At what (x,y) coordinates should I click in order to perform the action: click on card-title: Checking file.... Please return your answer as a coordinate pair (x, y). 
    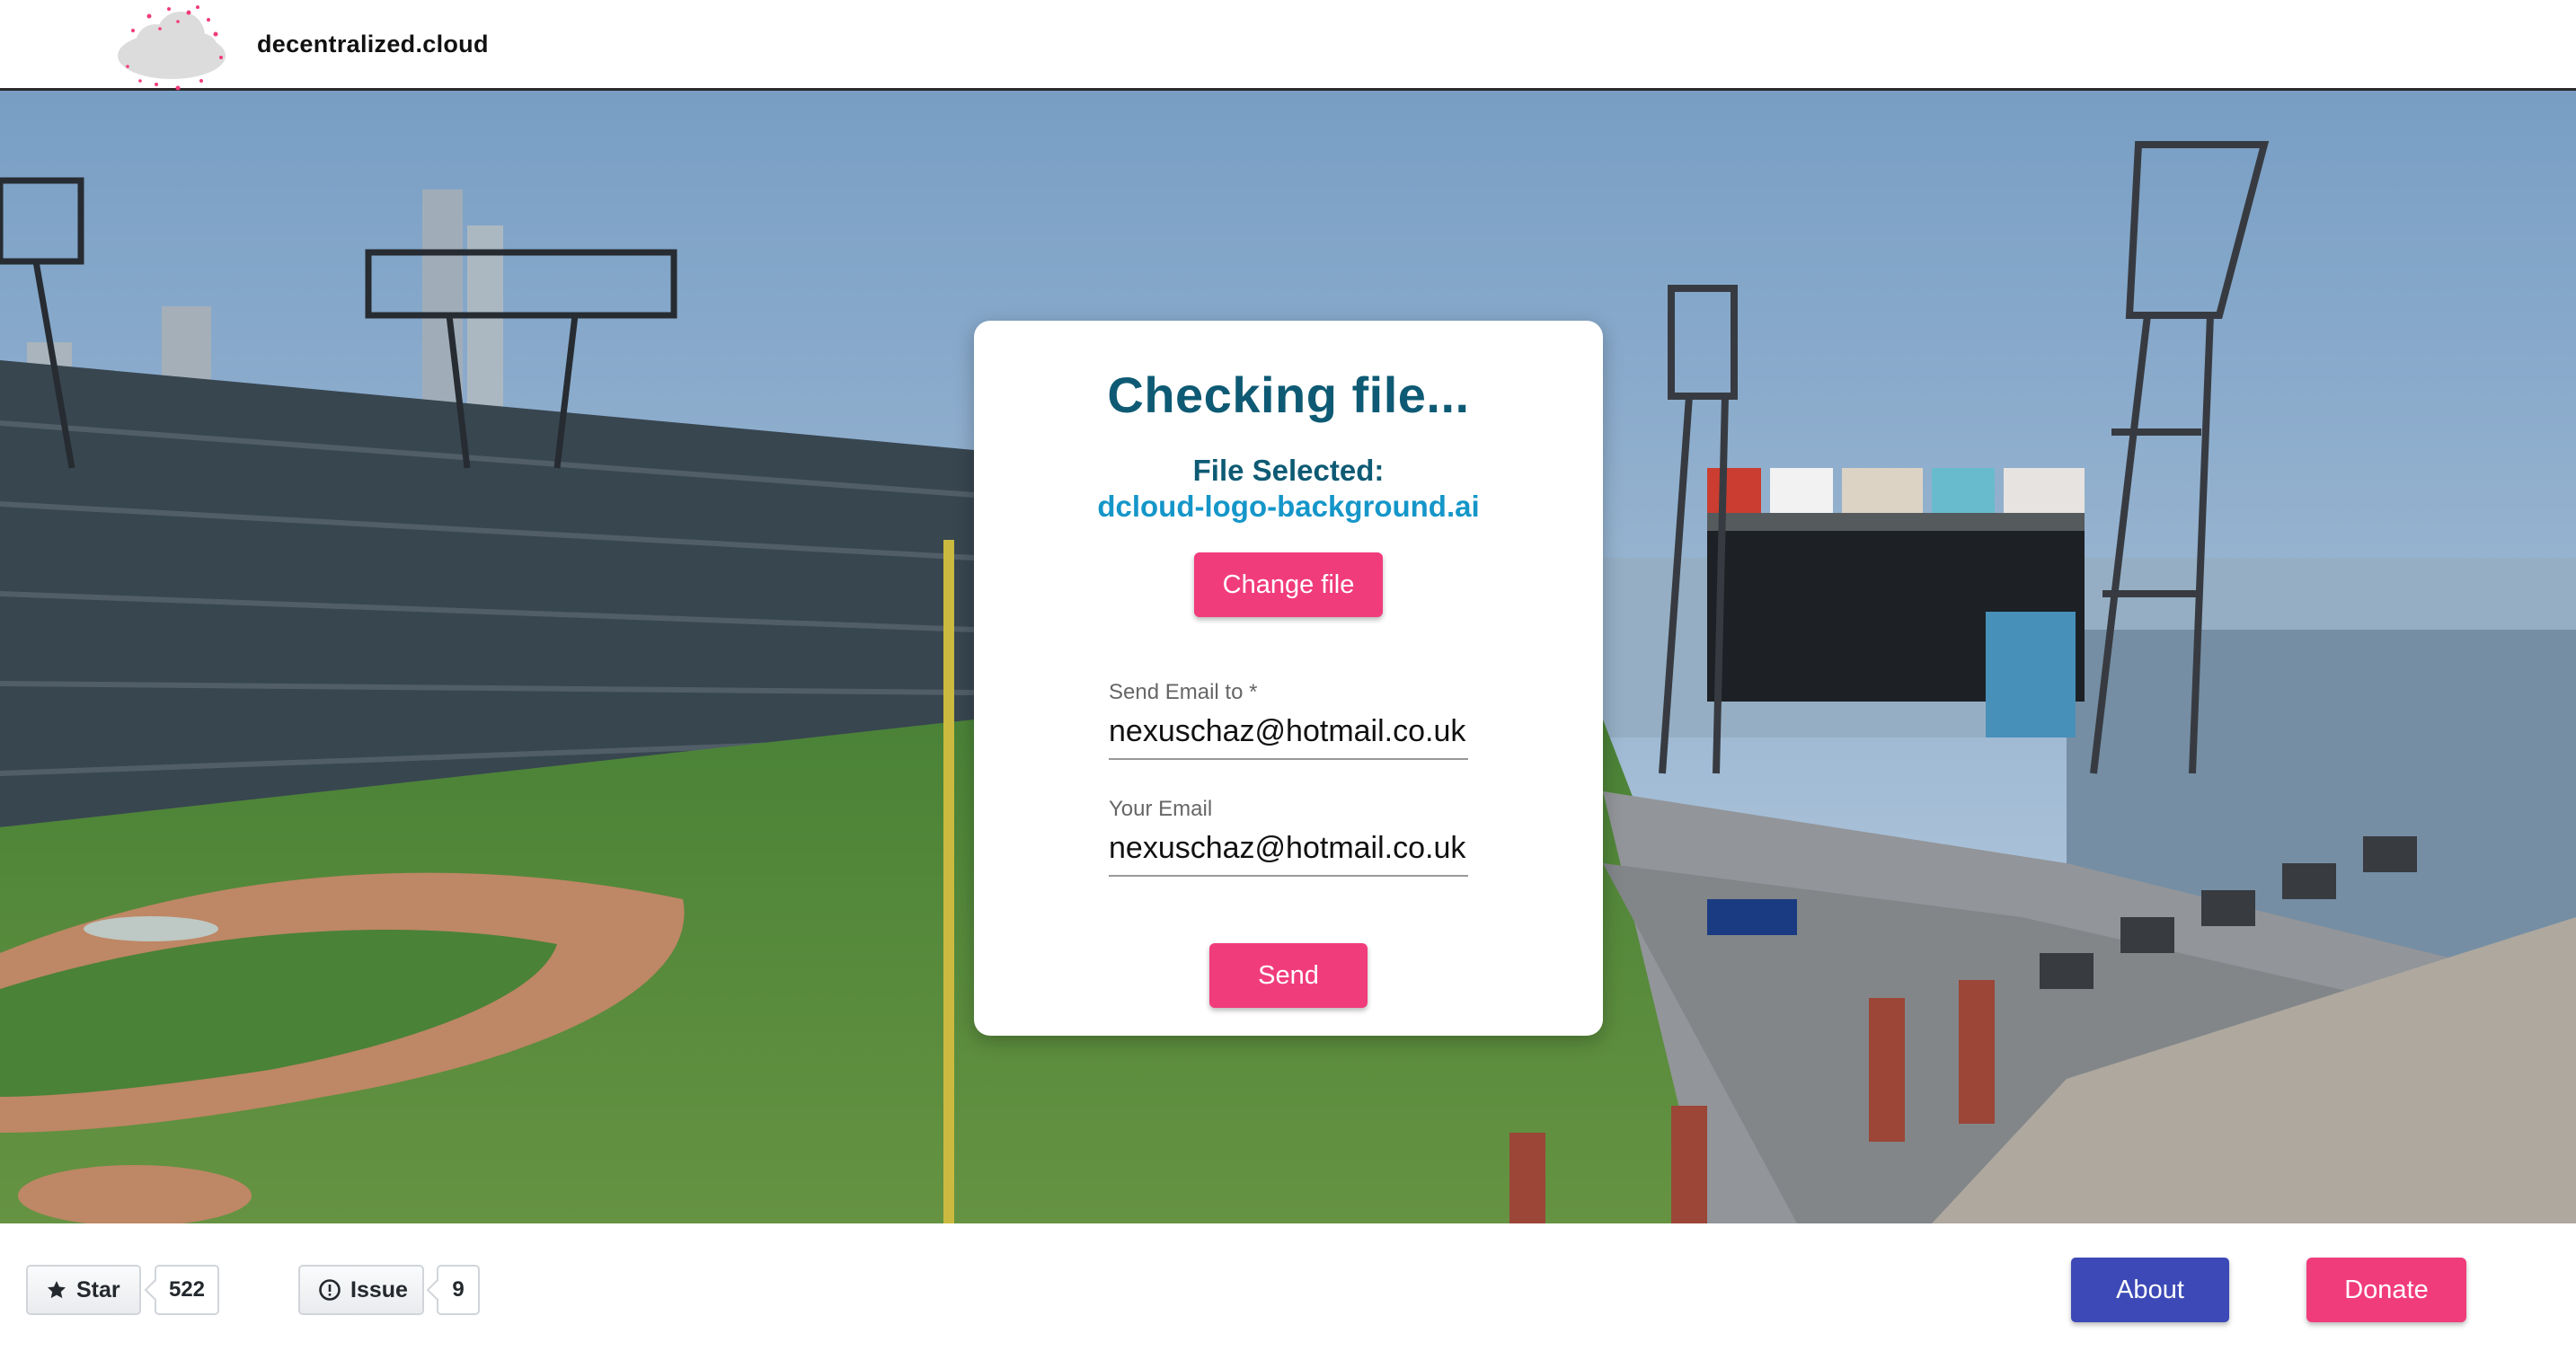
    Looking at the image, I should click on (1288, 394).